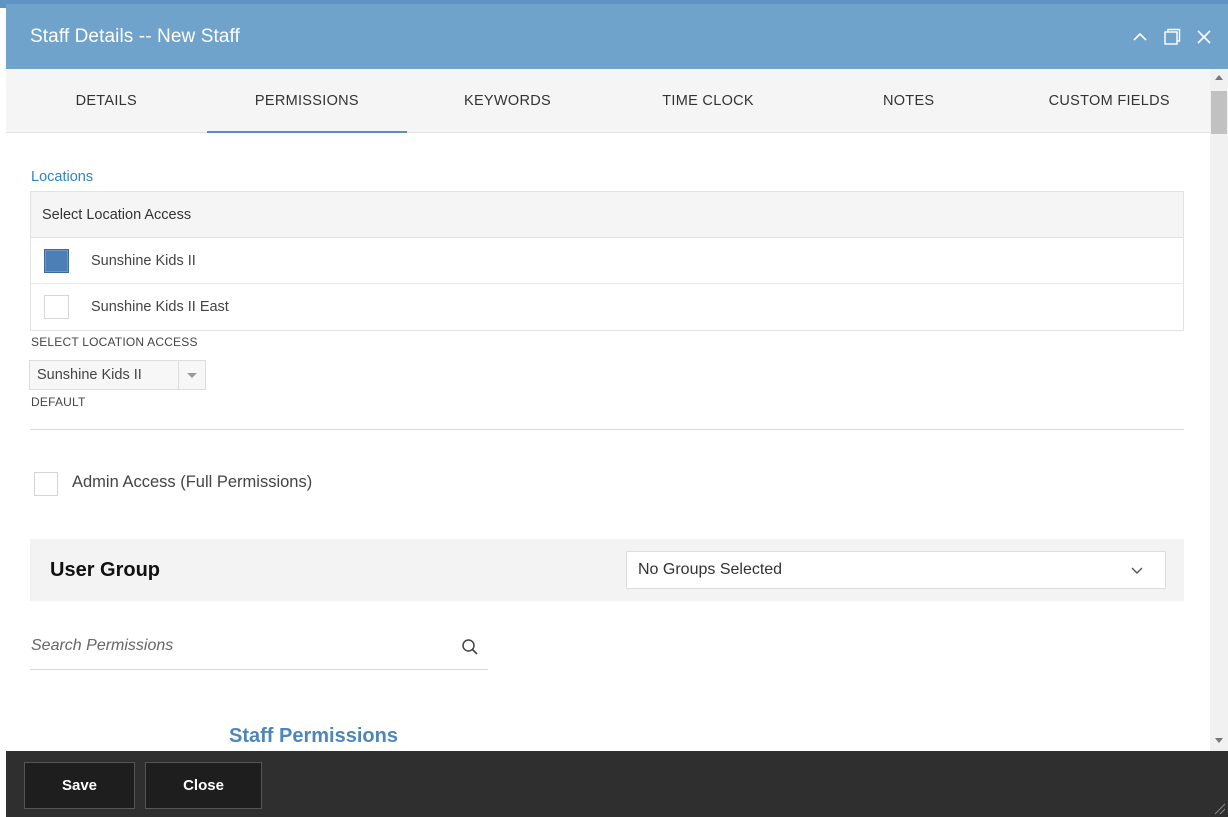 This screenshot has width=1228, height=817. What do you see at coordinates (56, 260) in the screenshot?
I see `location-checkbox-sunshine-kids-ii` at bounding box center [56, 260].